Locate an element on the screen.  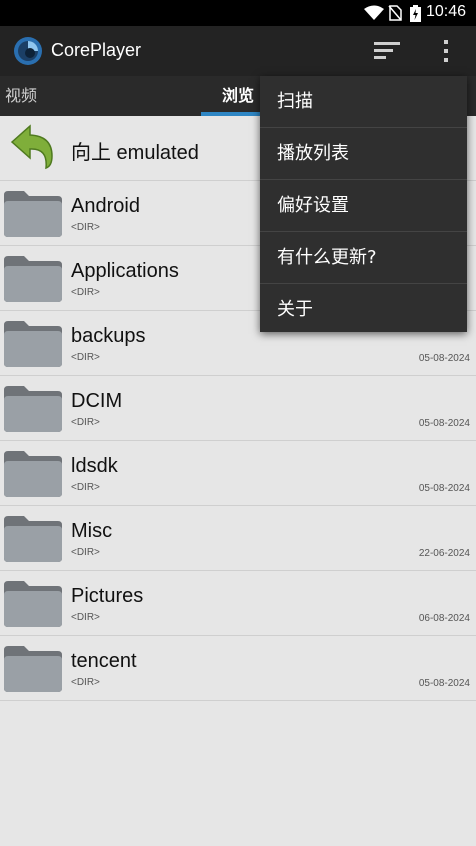
list-item: tencent <DIR> 05-08-2024 is located at coordinates (238, 668).